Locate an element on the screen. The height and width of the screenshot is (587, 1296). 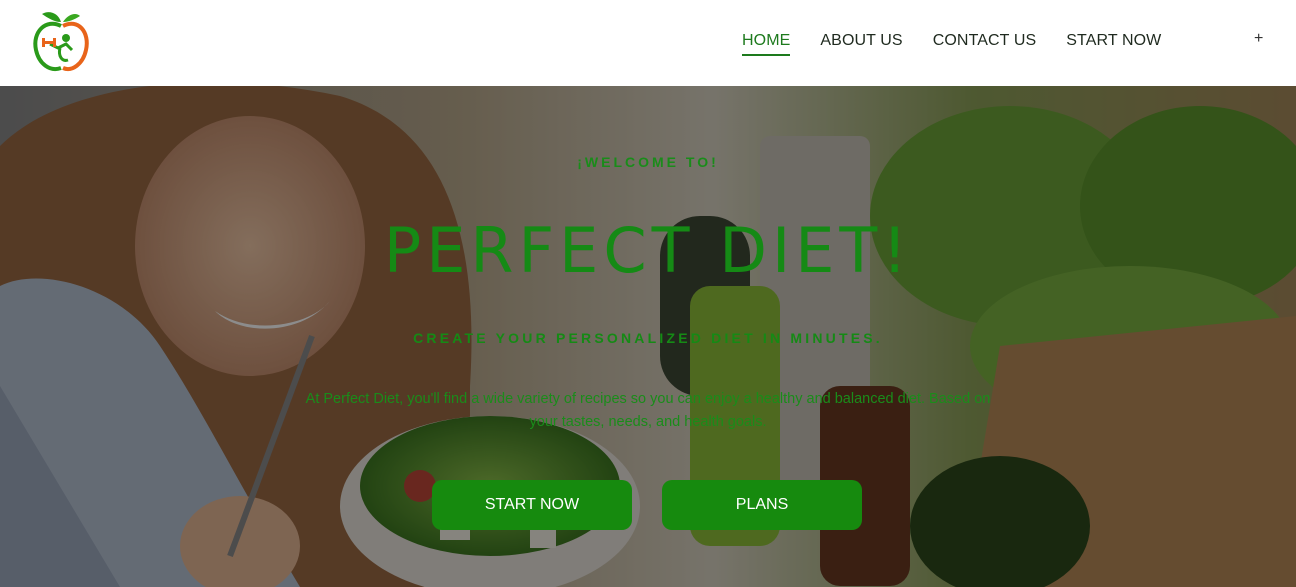
start-now-button: START NOW is located at coordinates (532, 505).